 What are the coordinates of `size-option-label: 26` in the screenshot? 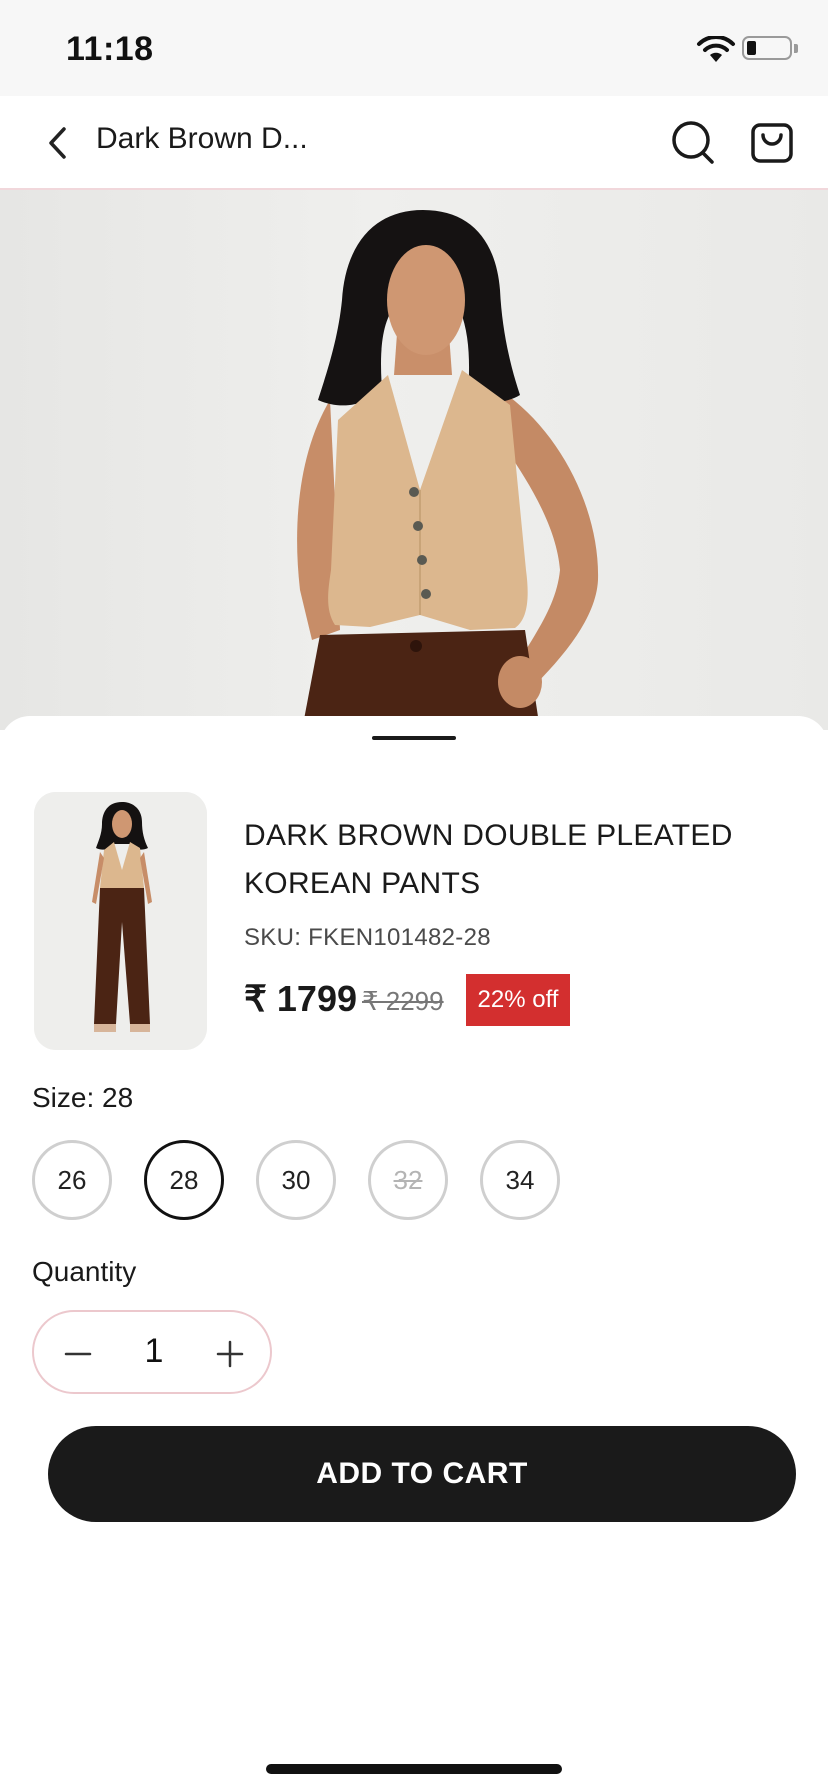 It's located at (72, 1179).